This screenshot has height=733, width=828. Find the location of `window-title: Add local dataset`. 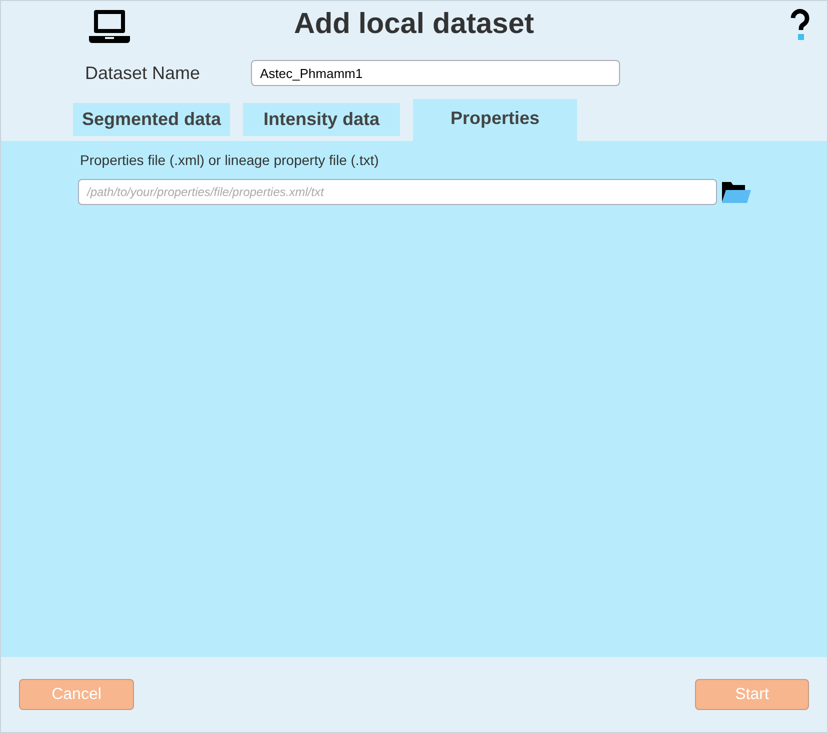

window-title: Add local dataset is located at coordinates (414, 24).